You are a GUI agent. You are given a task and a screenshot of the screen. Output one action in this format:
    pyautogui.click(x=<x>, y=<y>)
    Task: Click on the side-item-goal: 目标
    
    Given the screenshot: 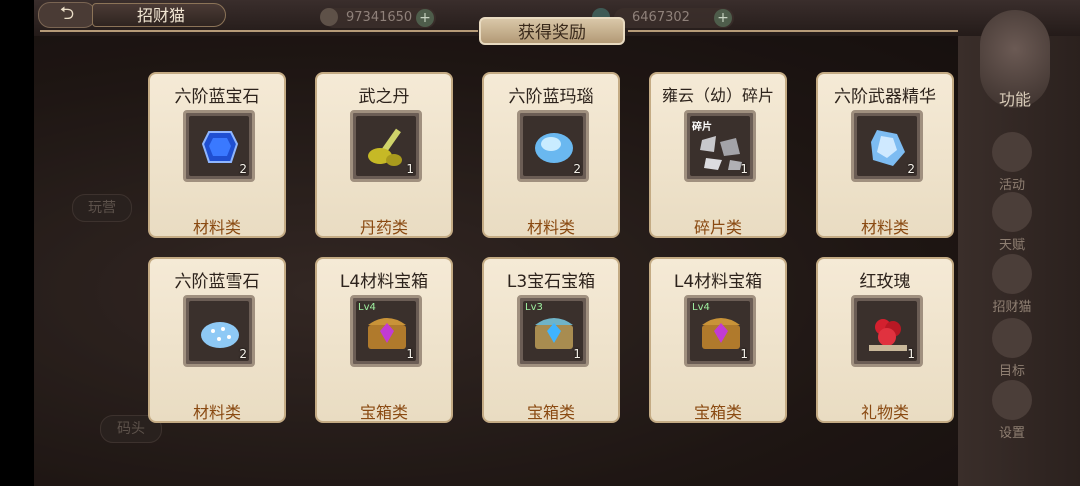 What is the action you would take?
    pyautogui.click(x=1012, y=348)
    